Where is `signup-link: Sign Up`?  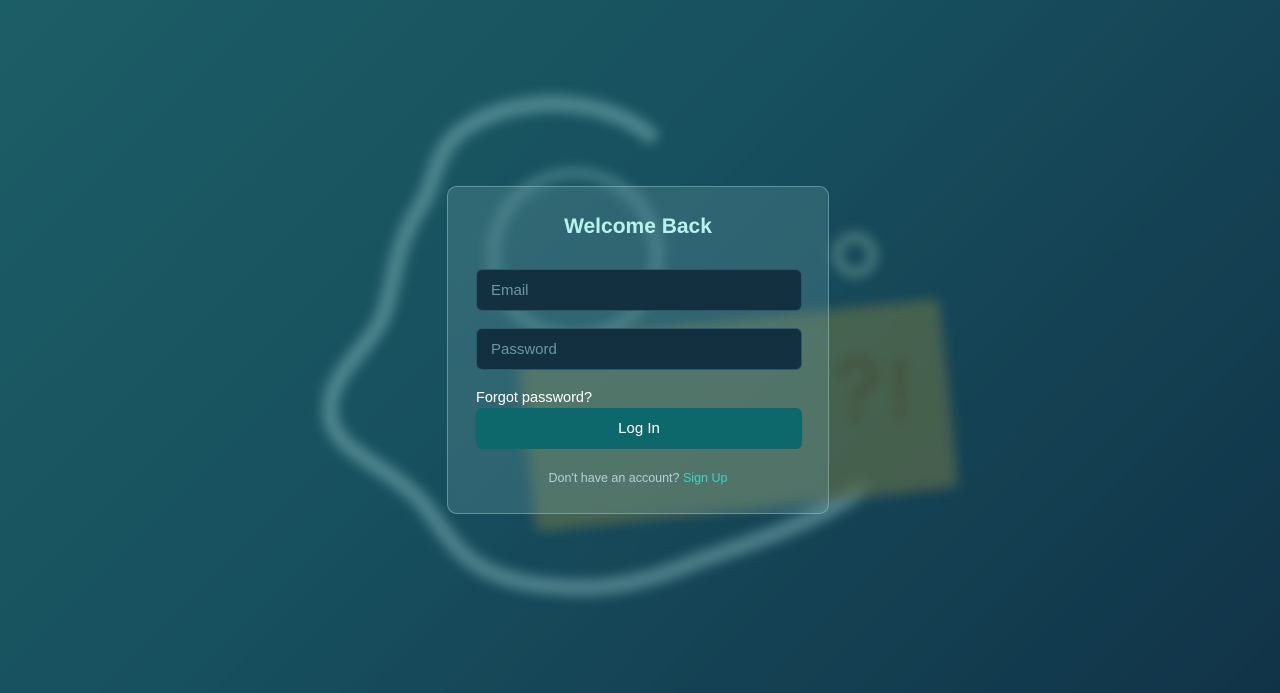 signup-link: Sign Up is located at coordinates (705, 478).